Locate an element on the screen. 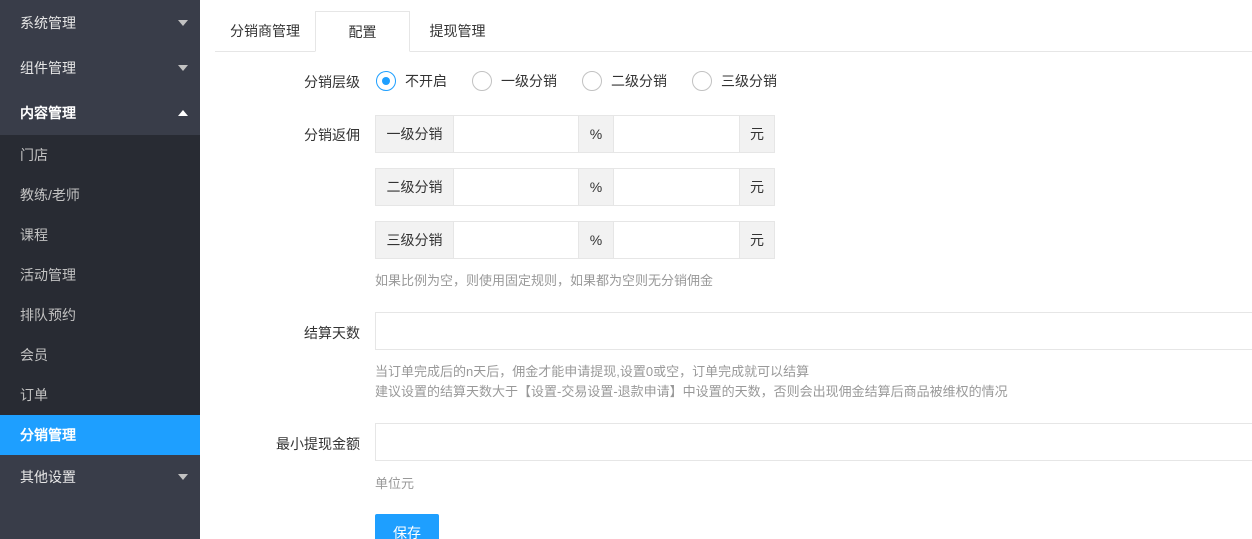 This screenshot has height=539, width=1252. min-withdraw-hint: 单位元 is located at coordinates (395, 483).